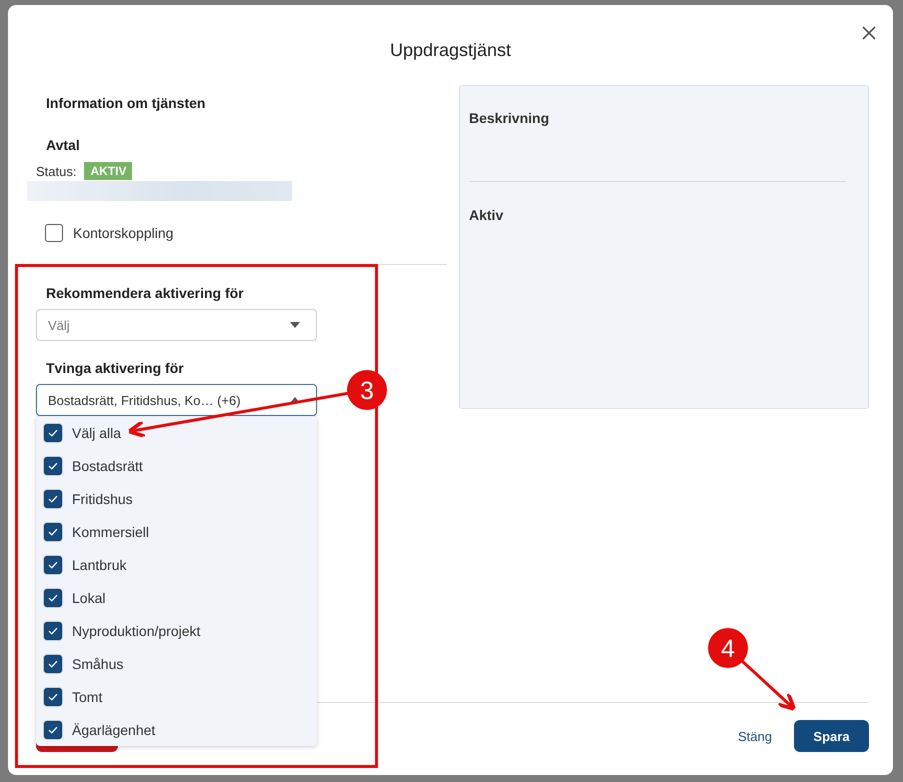 The height and width of the screenshot is (782, 903). What do you see at coordinates (107, 466) in the screenshot?
I see `checkbox-label: Bostadsrätt` at bounding box center [107, 466].